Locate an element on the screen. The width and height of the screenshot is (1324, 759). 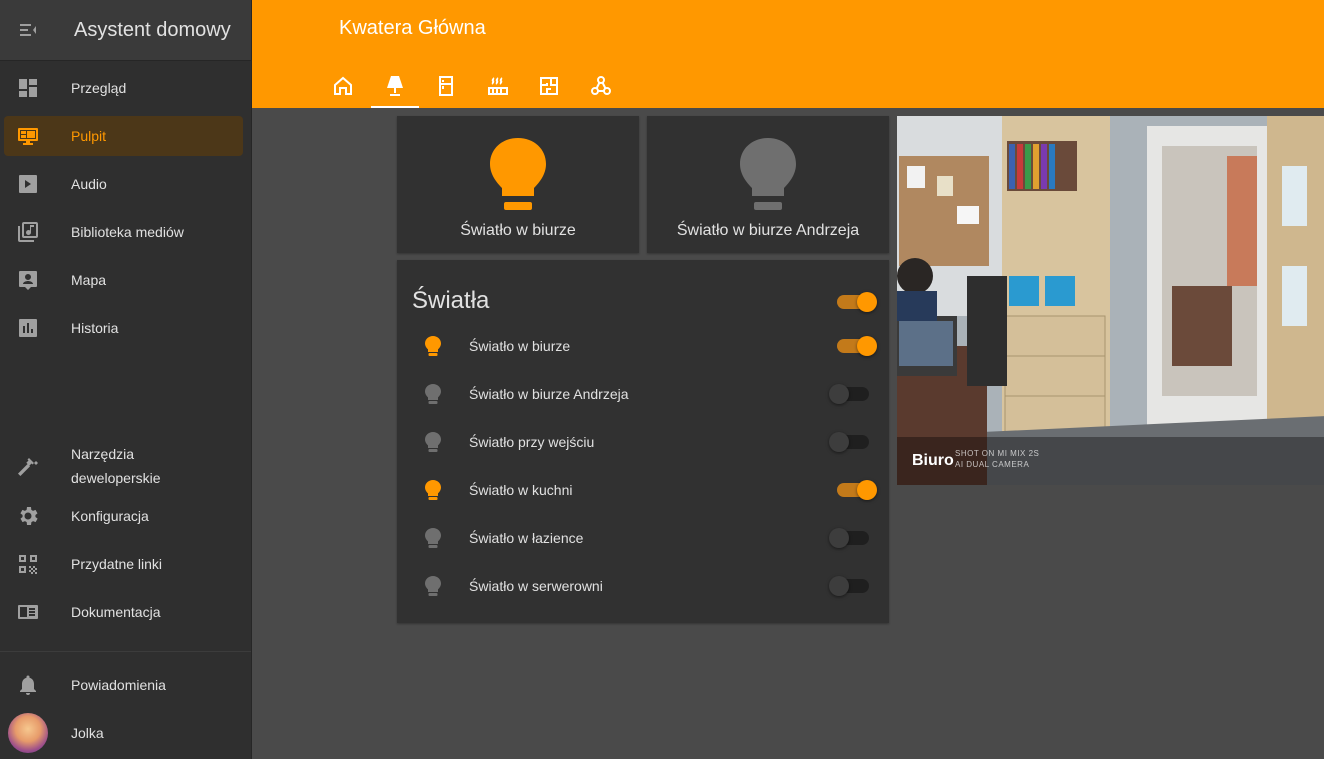
sidebar-item-powiadomienia: Powiadomienia is located at coordinates (123, 685).